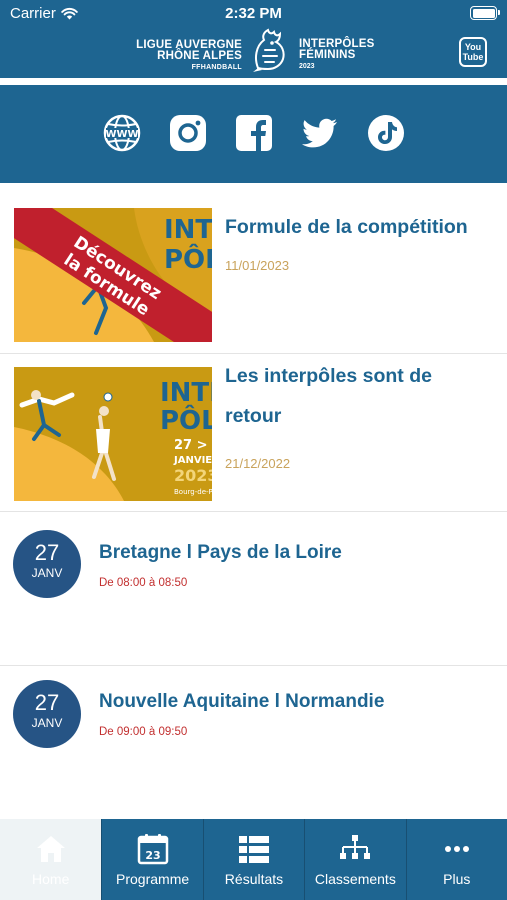 This screenshot has width=507, height=900. What do you see at coordinates (188, 133) in the screenshot?
I see `instagram-icon` at bounding box center [188, 133].